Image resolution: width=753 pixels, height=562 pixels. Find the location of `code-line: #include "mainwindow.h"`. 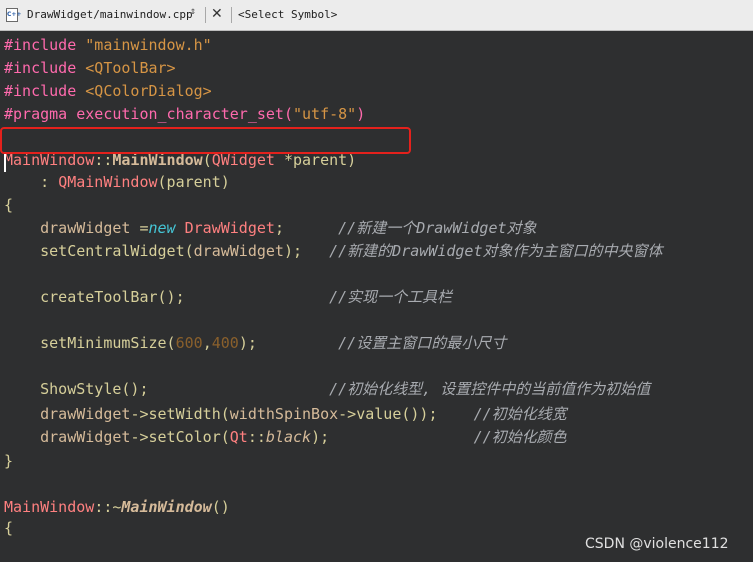

code-line: #include "mainwindow.h" is located at coordinates (108, 45).